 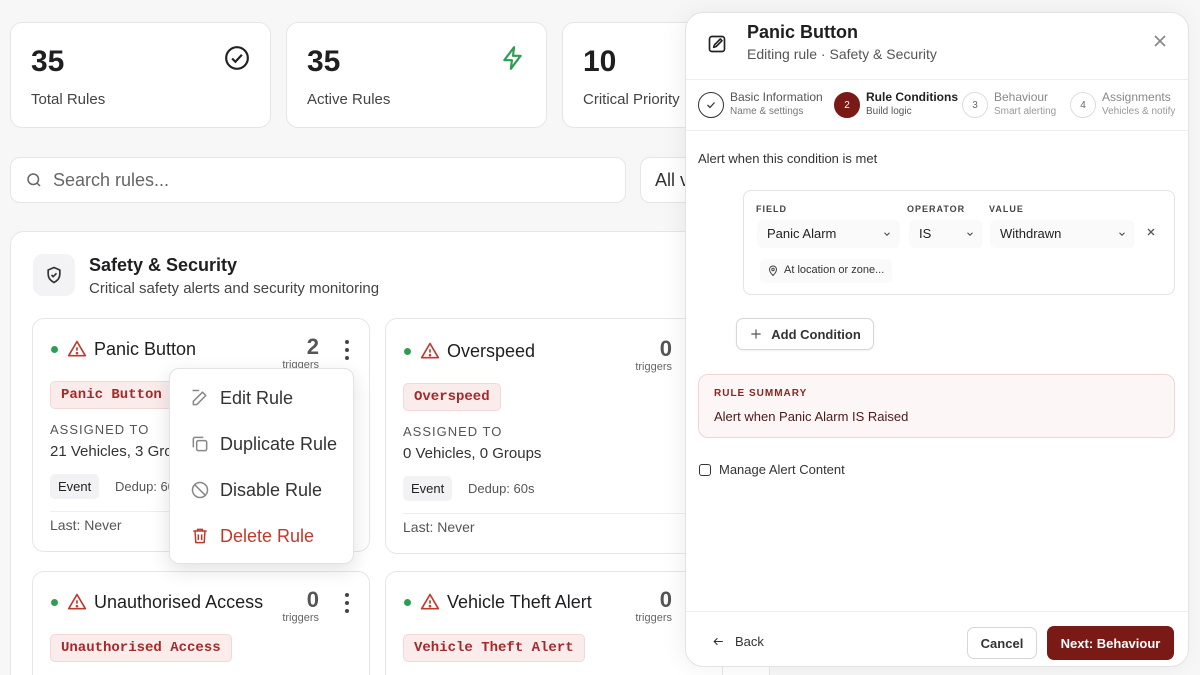 What do you see at coordinates (237, 58) in the screenshot?
I see `check-circle-icon` at bounding box center [237, 58].